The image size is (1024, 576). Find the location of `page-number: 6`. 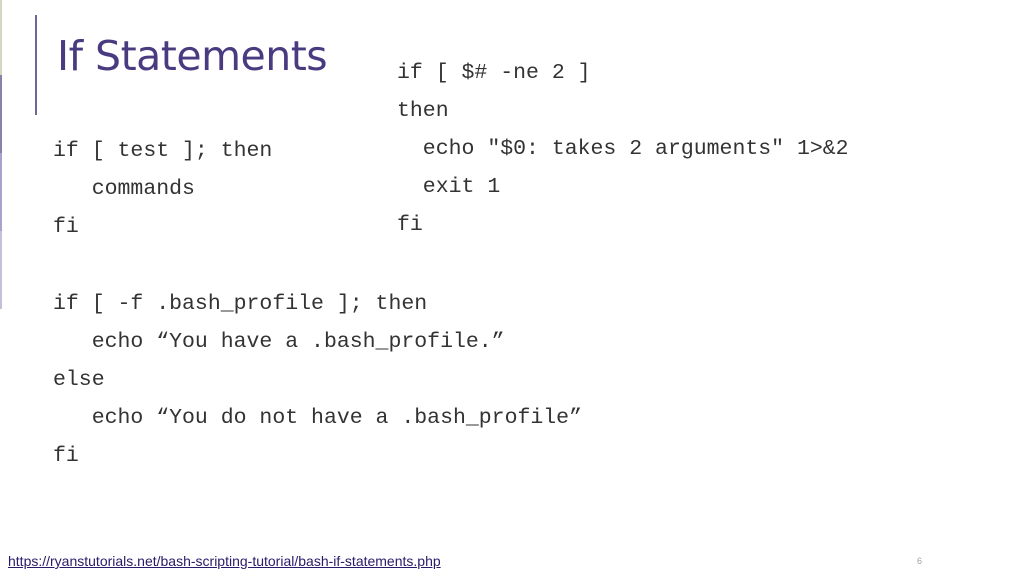

page-number: 6 is located at coordinates (920, 561).